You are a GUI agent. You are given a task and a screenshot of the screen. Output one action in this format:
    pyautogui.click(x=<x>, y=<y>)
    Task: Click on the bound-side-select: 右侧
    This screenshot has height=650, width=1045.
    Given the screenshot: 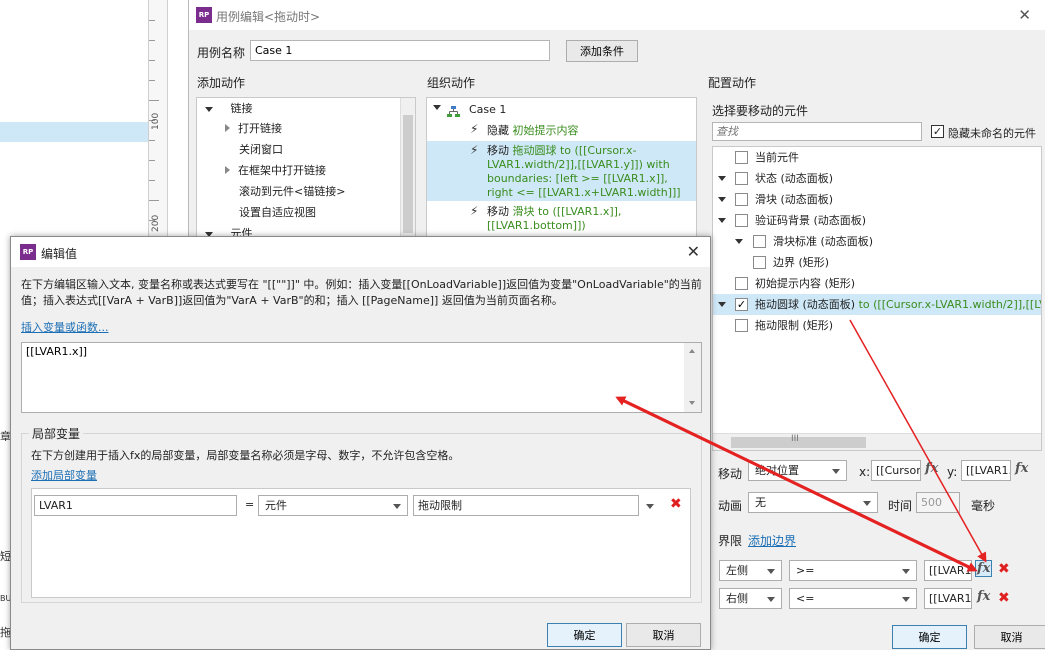 What is the action you would take?
    pyautogui.click(x=750, y=598)
    